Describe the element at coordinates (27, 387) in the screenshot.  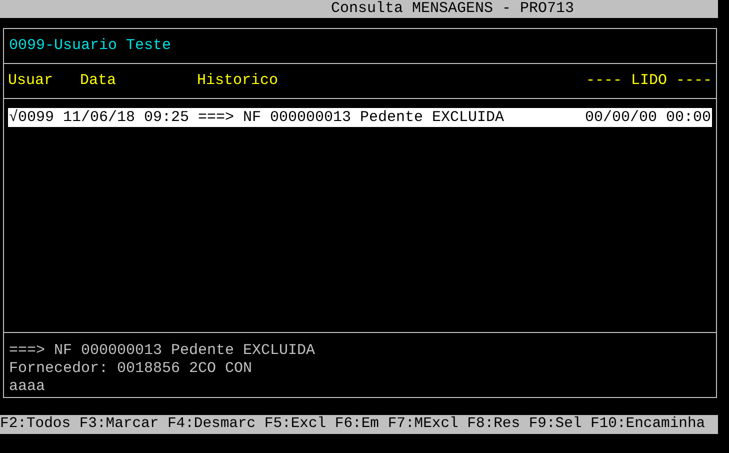
I see `detail-line: aaaa` at that location.